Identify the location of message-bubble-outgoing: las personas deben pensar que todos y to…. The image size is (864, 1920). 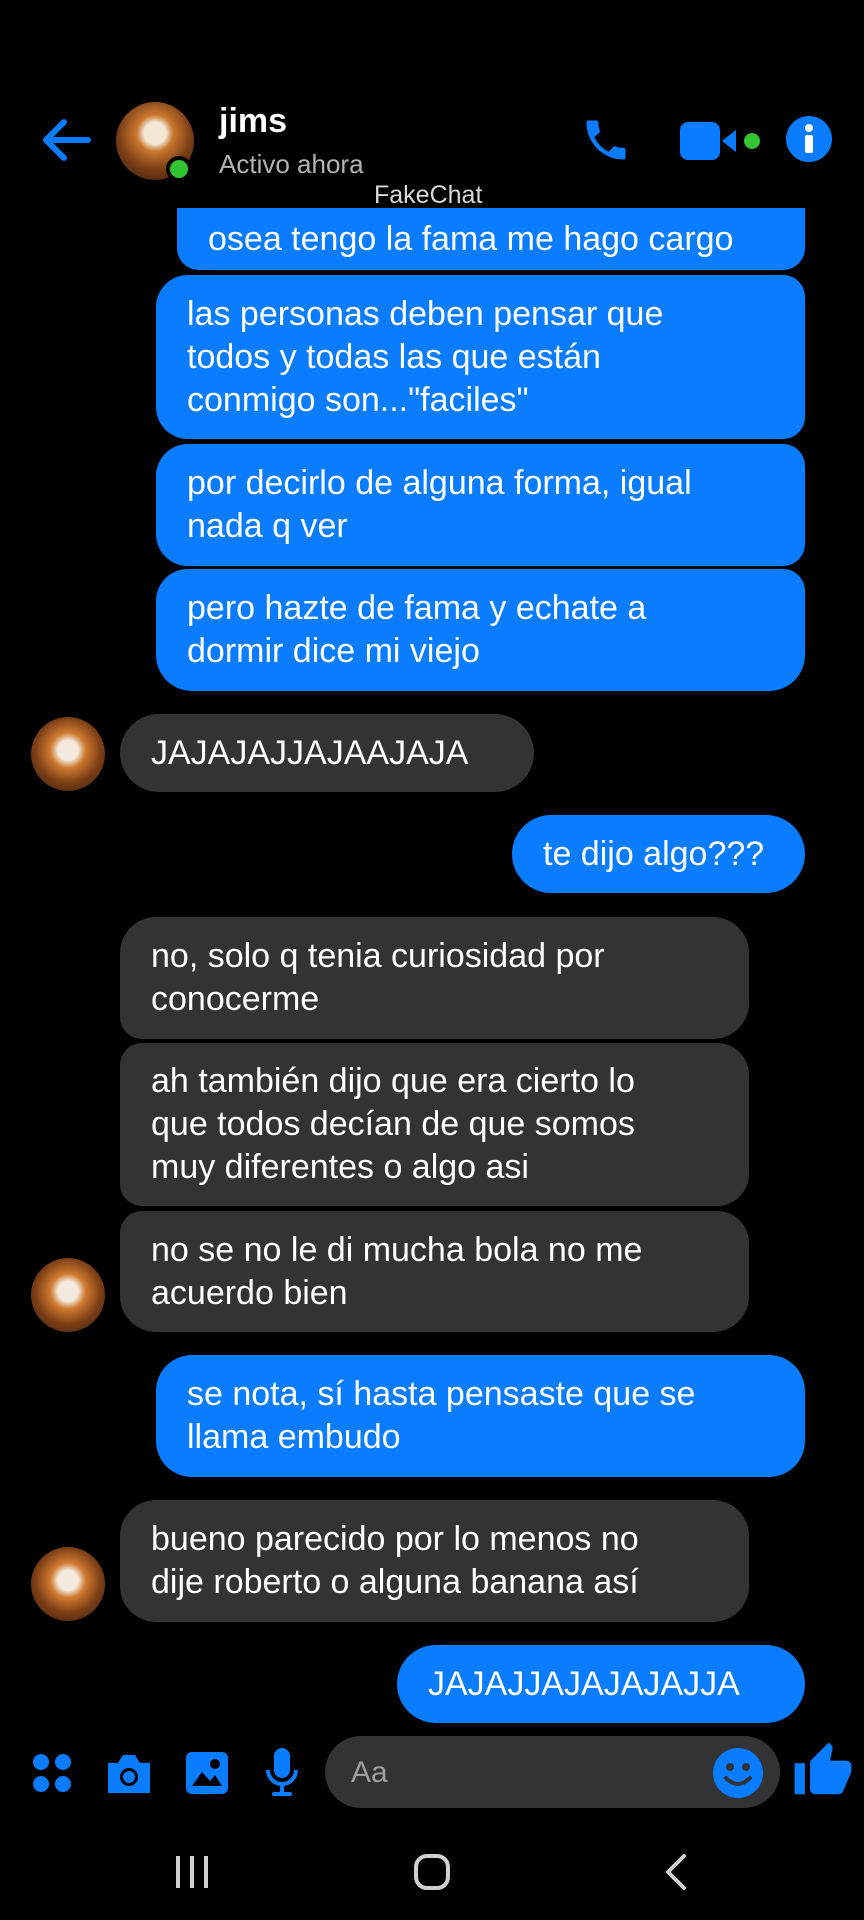
(480, 357).